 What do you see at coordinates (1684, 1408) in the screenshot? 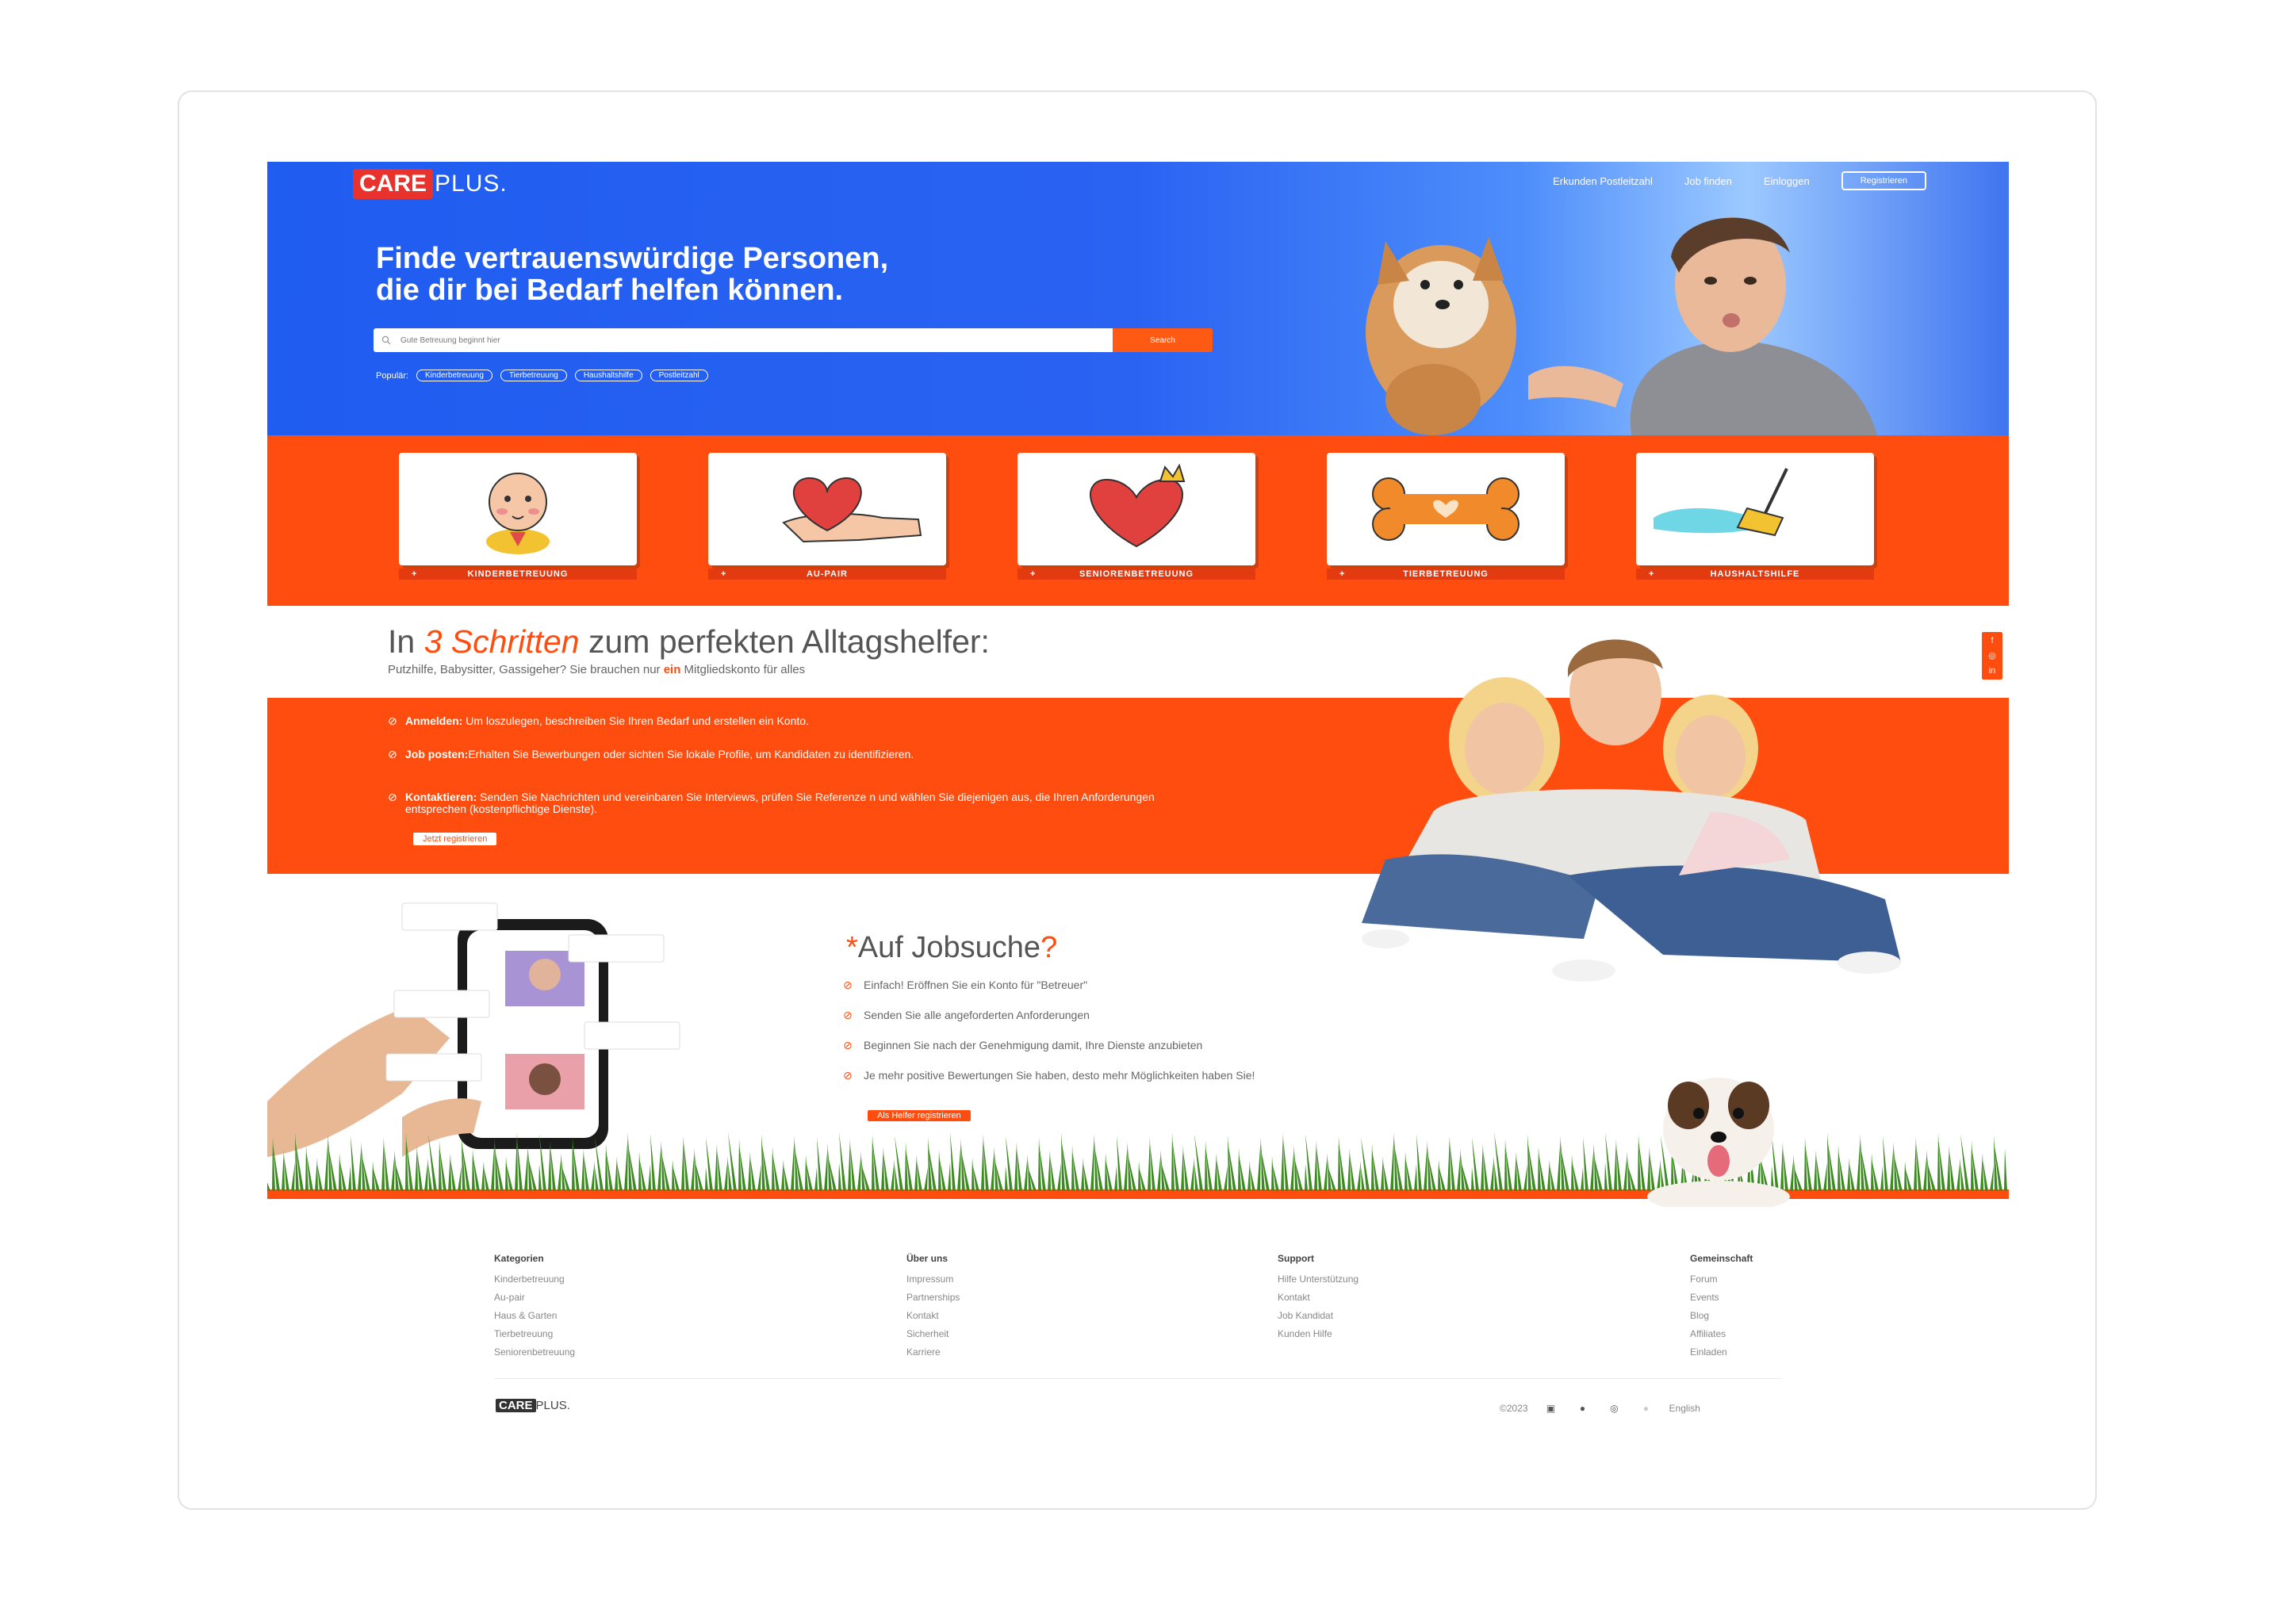
I see `language-selector: English` at bounding box center [1684, 1408].